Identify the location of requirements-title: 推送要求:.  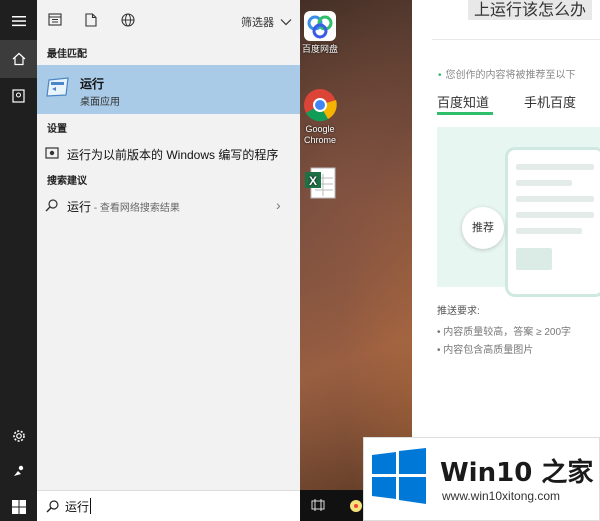
(458, 311).